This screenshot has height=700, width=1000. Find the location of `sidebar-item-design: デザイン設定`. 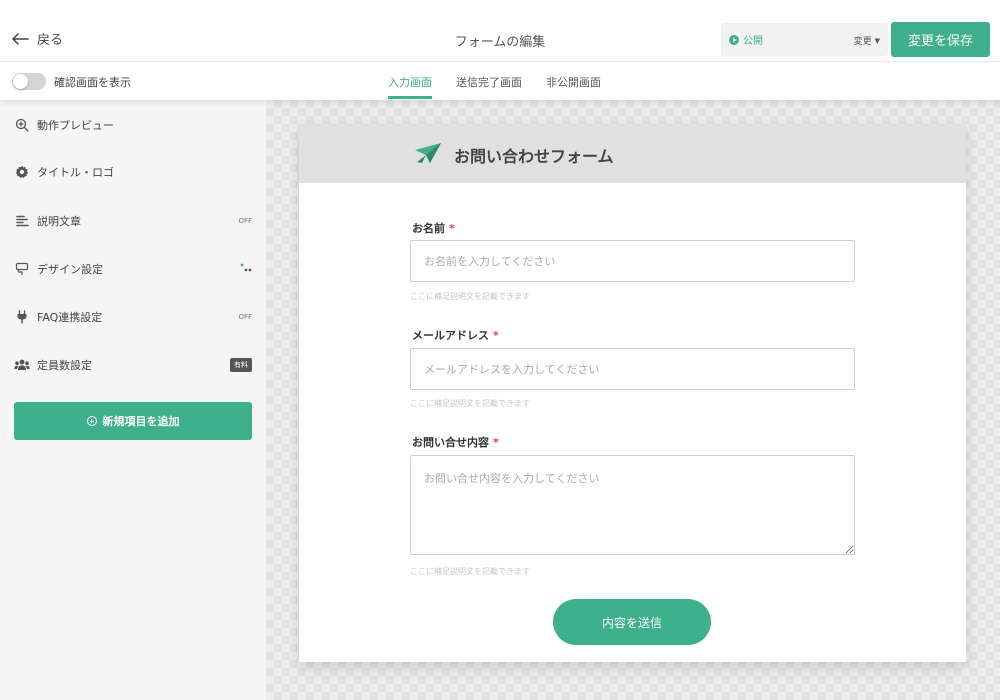

sidebar-item-design: デザイン設定 is located at coordinates (133, 269).